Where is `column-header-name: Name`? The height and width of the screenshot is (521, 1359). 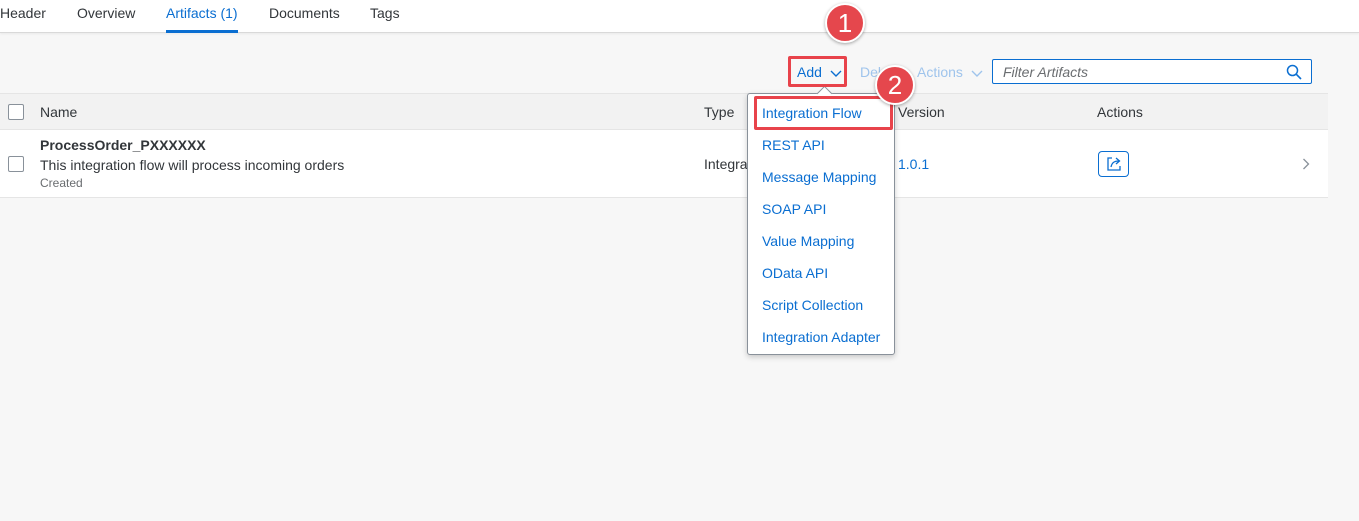 column-header-name: Name is located at coordinates (59, 112).